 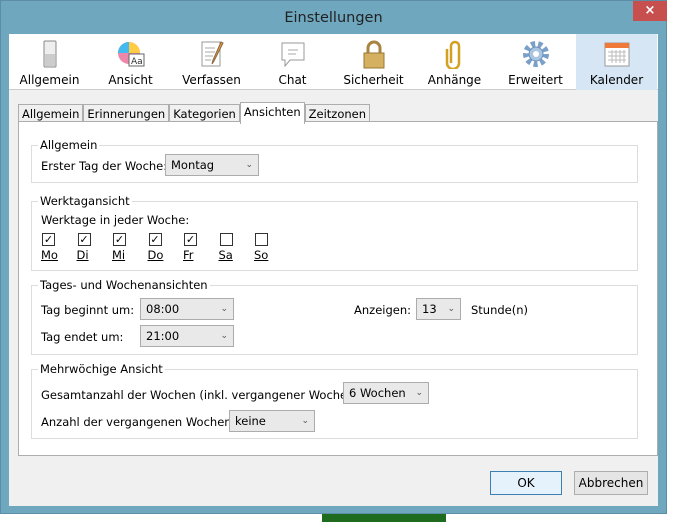 What do you see at coordinates (377, 393) in the screenshot?
I see `total-weeks-value: 6 Wochen` at bounding box center [377, 393].